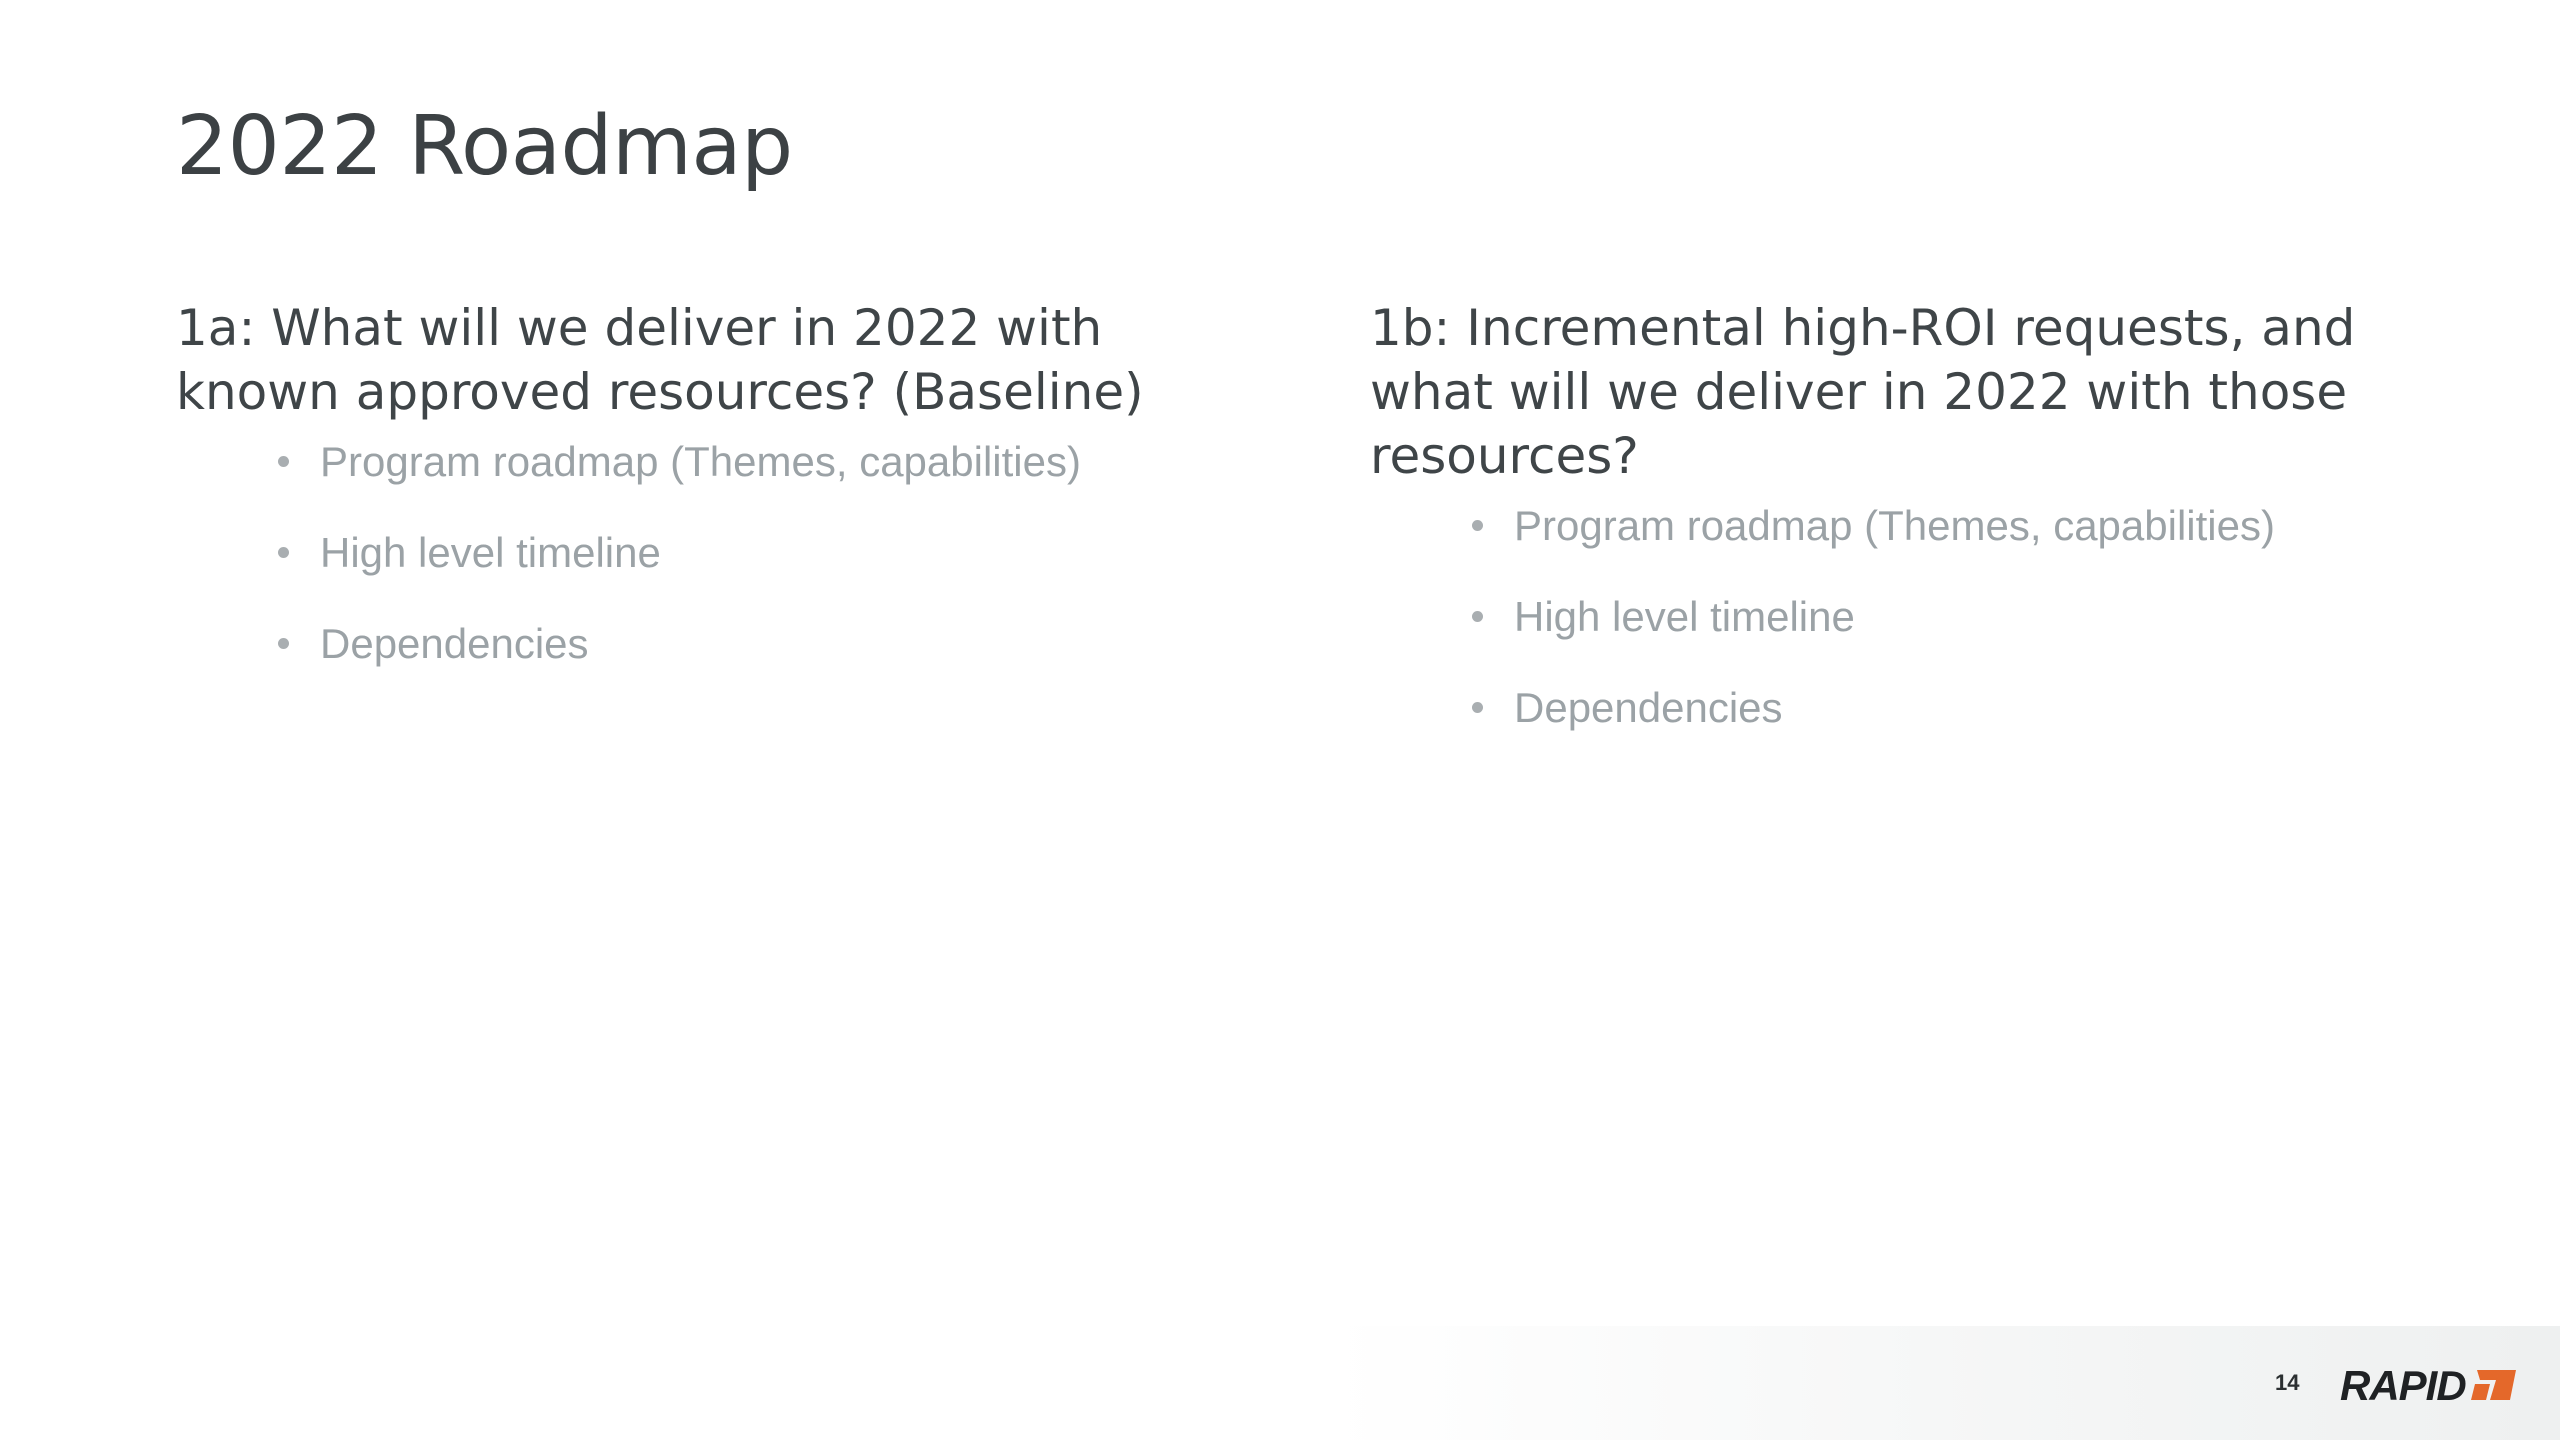 The height and width of the screenshot is (1440, 2560). Describe the element at coordinates (1863, 328) in the screenshot. I see `right-heading-line: 1b: Incremental high-ROI requests, and` at that location.